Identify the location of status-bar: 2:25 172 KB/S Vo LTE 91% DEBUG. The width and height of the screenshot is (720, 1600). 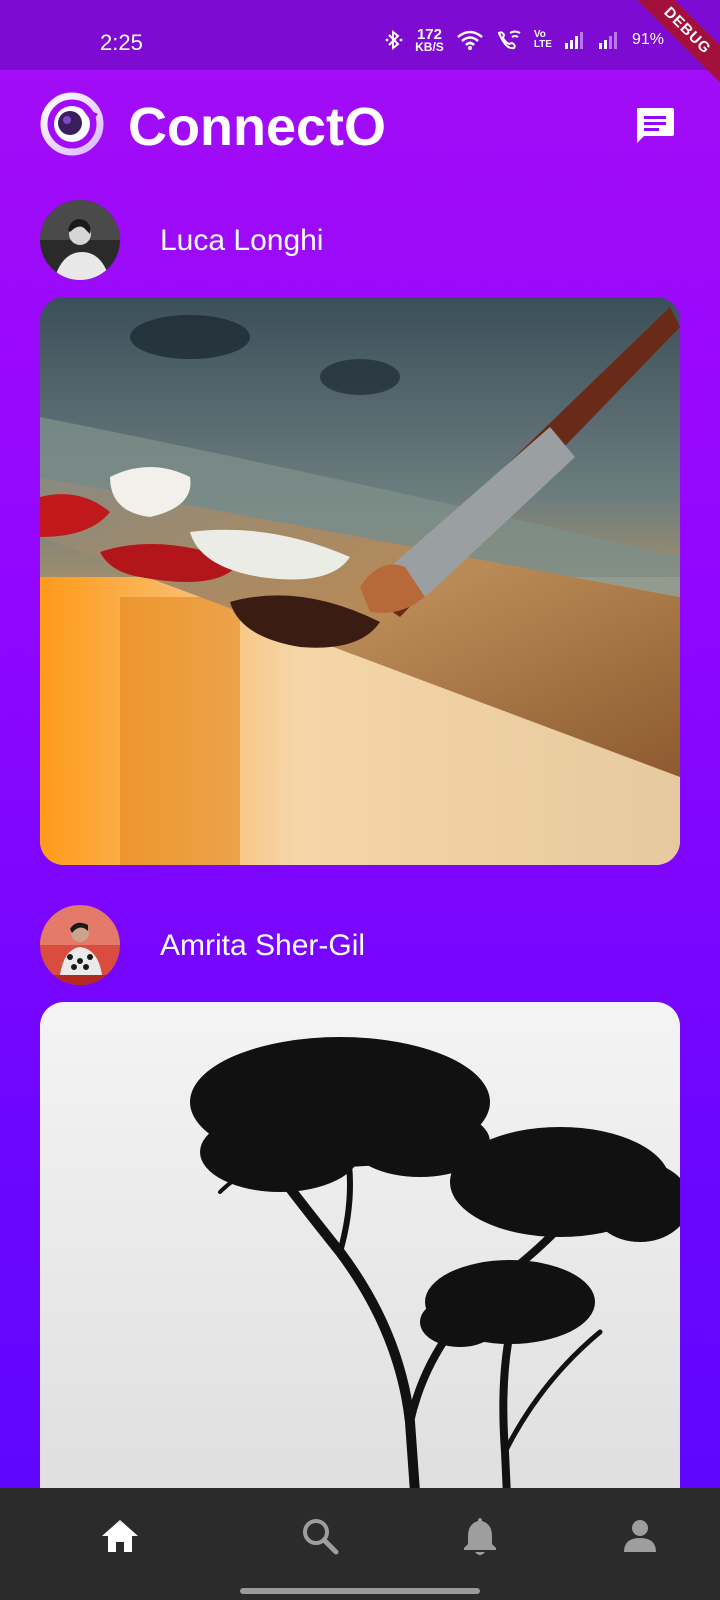
(360, 50).